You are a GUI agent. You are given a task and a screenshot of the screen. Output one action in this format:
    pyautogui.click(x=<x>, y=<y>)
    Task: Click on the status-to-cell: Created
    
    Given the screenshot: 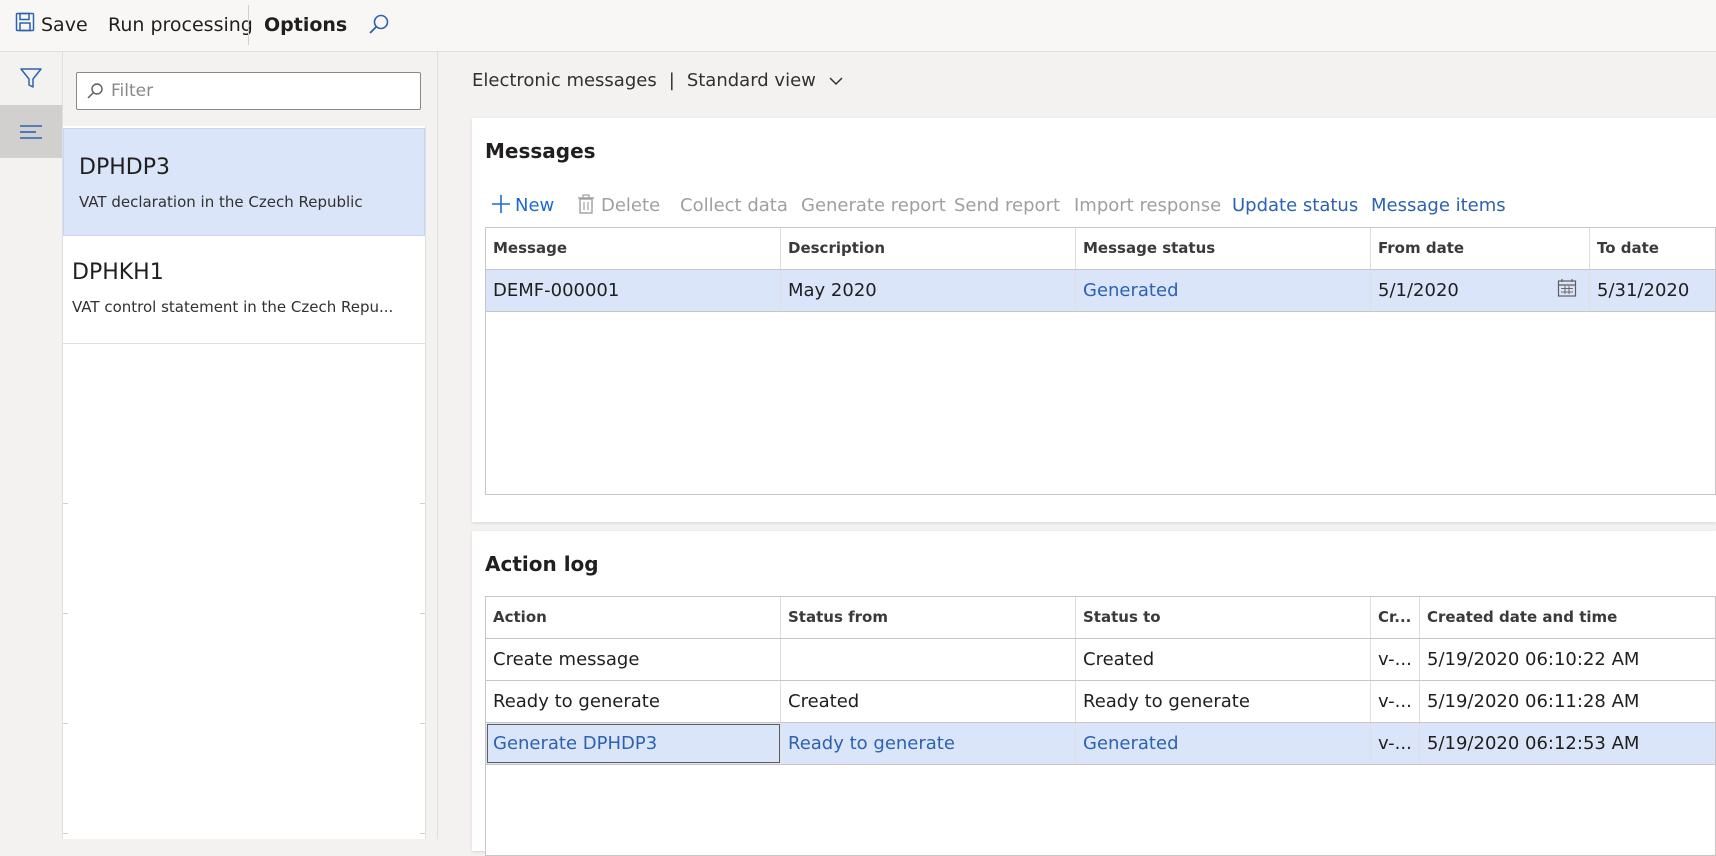 What is the action you would take?
    pyautogui.click(x=1223, y=659)
    